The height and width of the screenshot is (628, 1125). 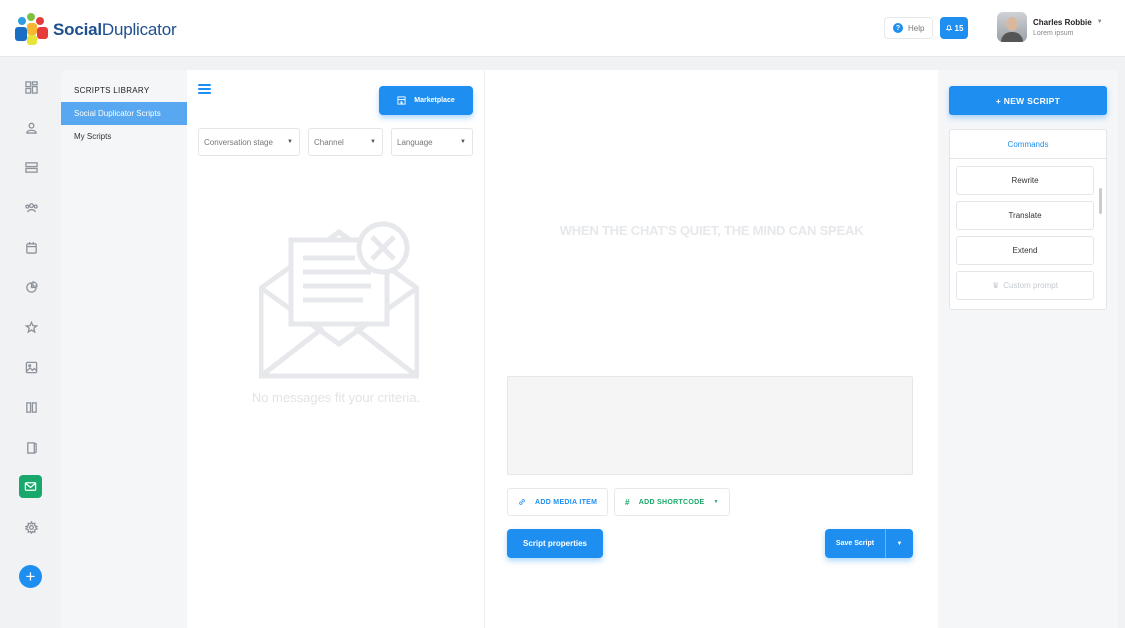 What do you see at coordinates (329, 142) in the screenshot?
I see `channel-label: Channel` at bounding box center [329, 142].